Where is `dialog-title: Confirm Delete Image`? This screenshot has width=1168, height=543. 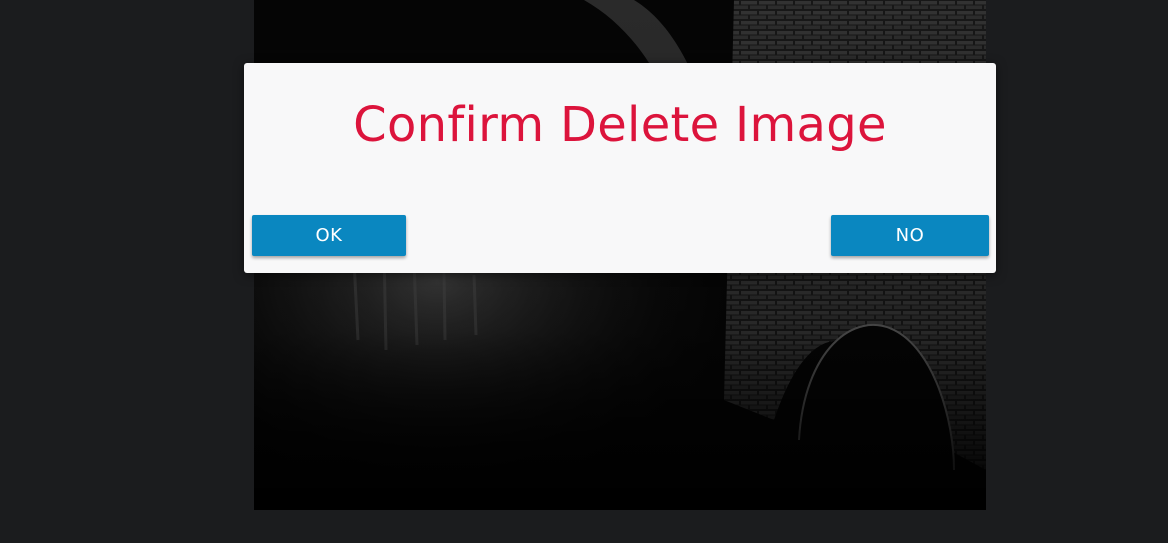 dialog-title: Confirm Delete Image is located at coordinates (620, 125).